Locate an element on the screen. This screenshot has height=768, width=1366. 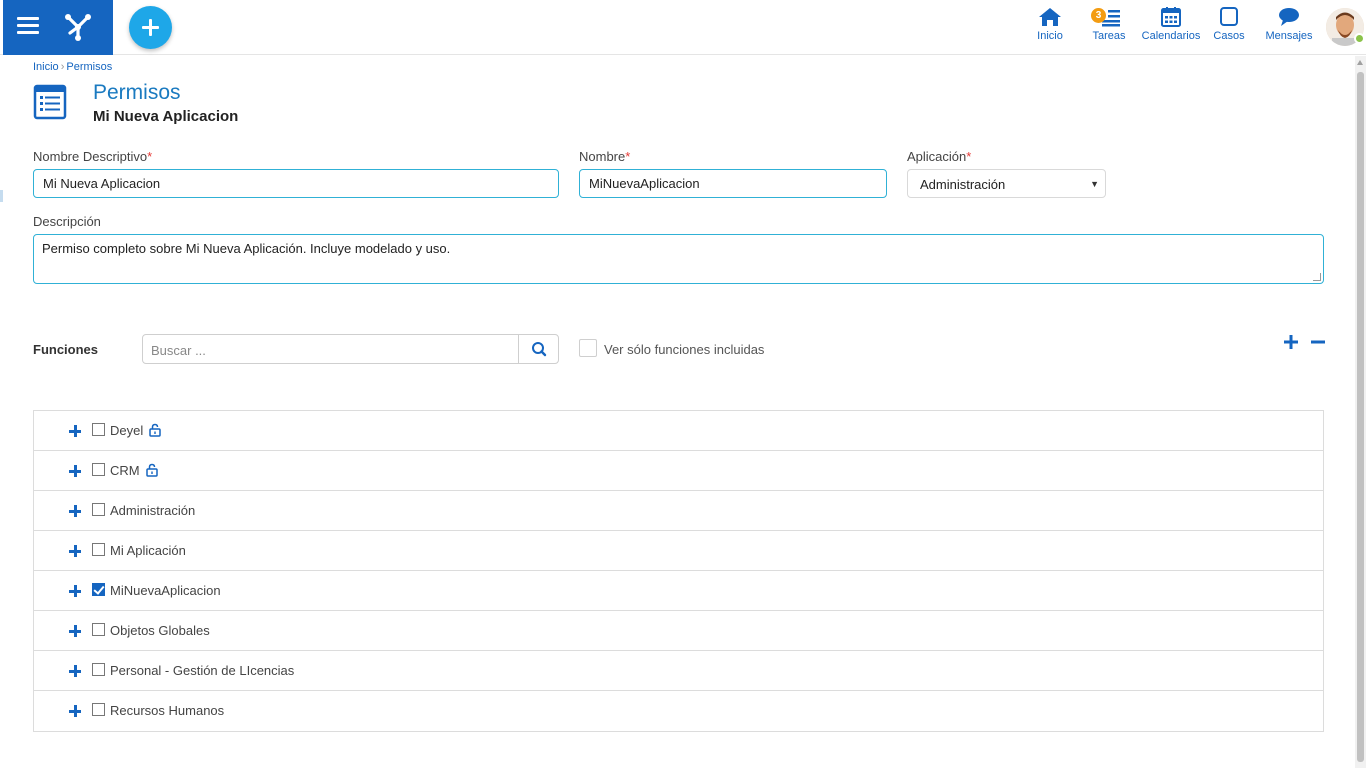
nav-mensajes: Mensajes is located at coordinates (1289, 28).